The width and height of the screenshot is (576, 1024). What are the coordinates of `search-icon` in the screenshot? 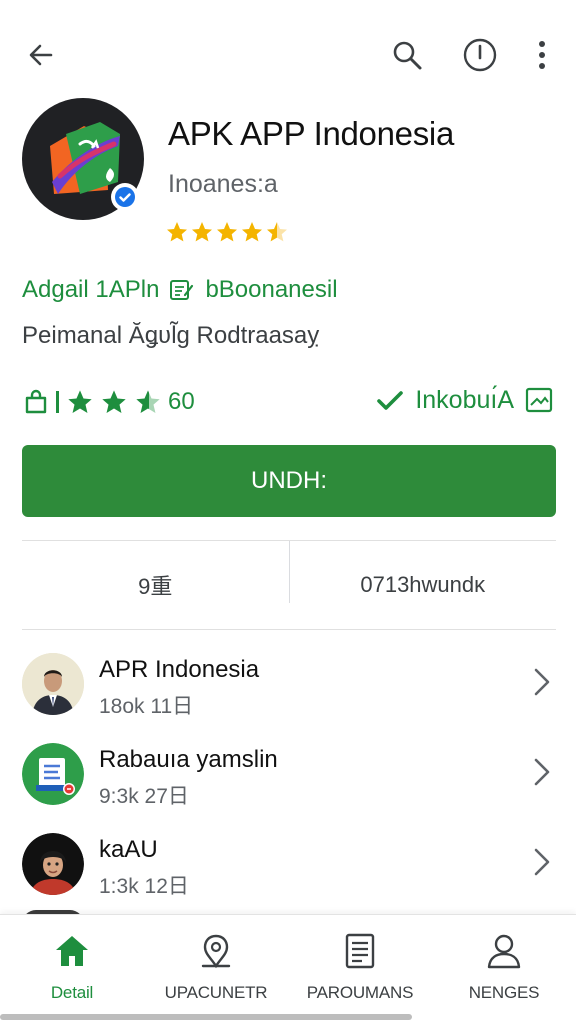 It's located at (407, 55).